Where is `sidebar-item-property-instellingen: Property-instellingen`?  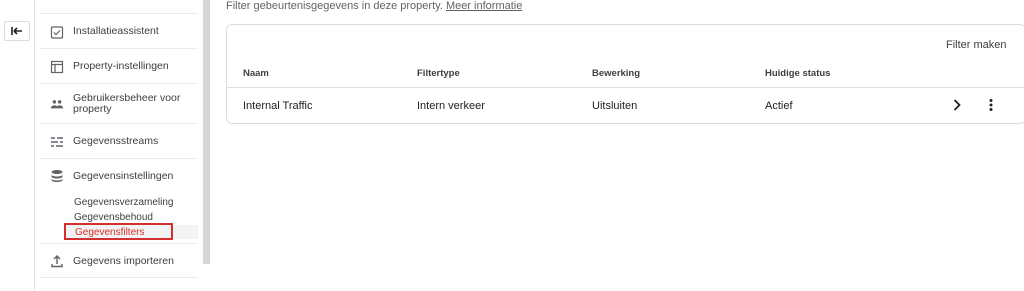 sidebar-item-property-instellingen: Property-instellingen is located at coordinates (119, 66).